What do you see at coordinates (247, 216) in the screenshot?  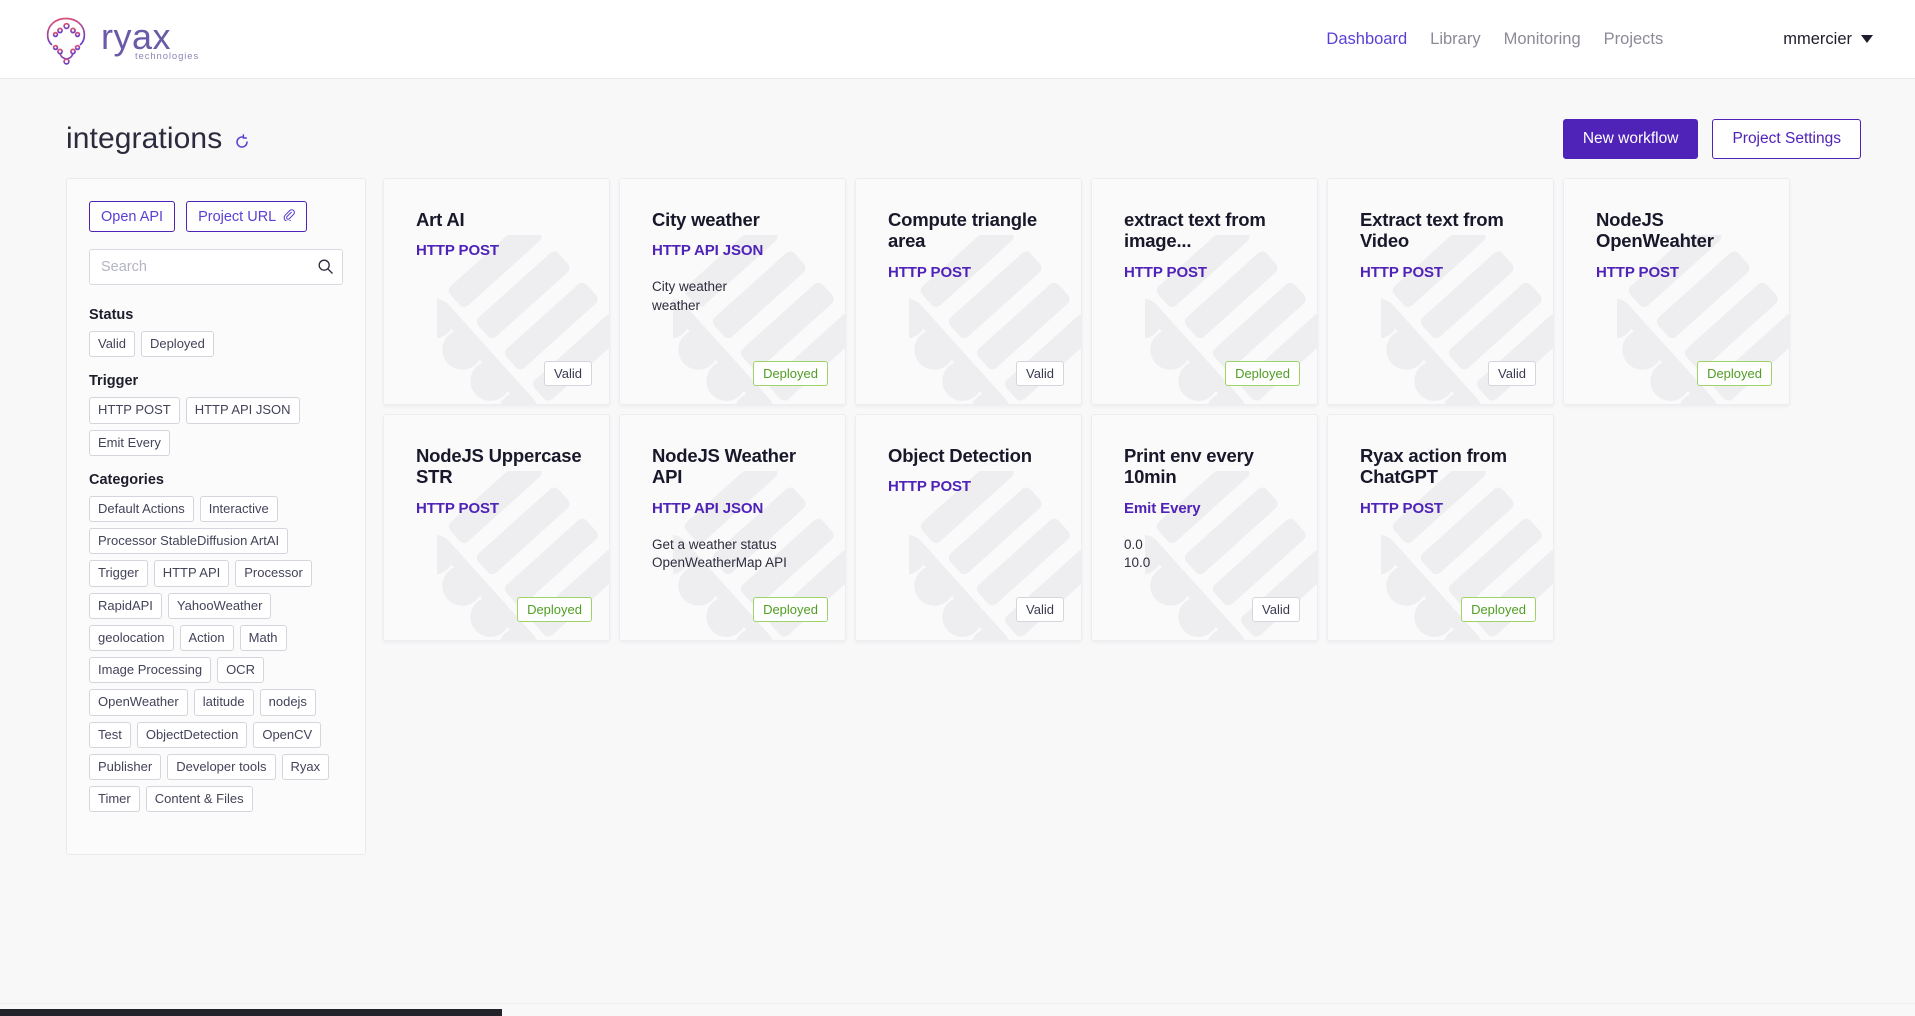 I see `project-url-button: Project URL` at bounding box center [247, 216].